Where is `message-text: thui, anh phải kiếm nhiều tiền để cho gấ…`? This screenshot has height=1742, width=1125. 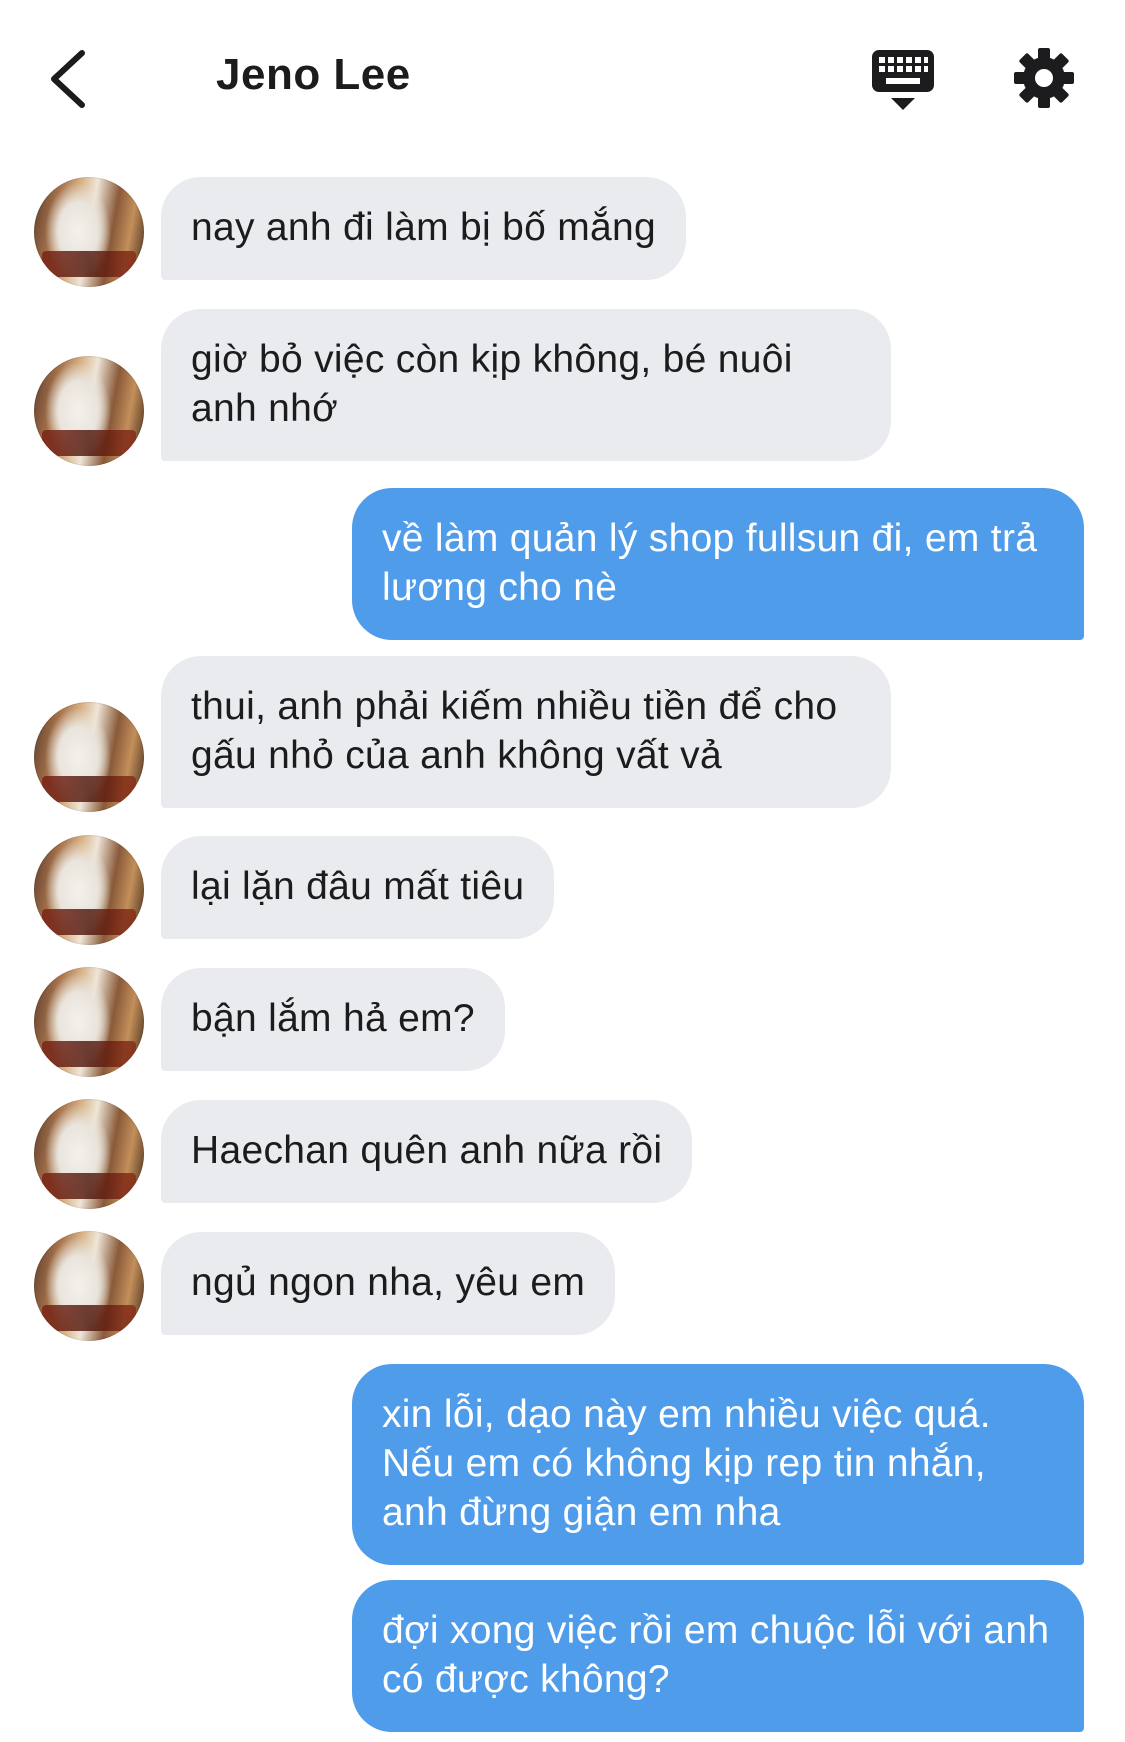
message-text: thui, anh phải kiếm nhiều tiền để cho gấ… is located at coordinates (520, 731).